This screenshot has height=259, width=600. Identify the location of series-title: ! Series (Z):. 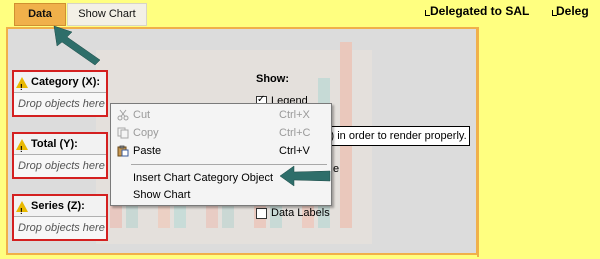
(60, 206).